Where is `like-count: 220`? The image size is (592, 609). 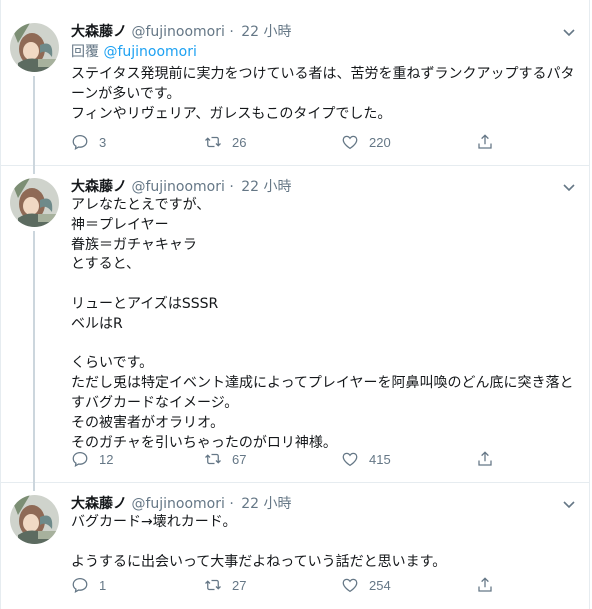
like-count: 220 is located at coordinates (380, 142).